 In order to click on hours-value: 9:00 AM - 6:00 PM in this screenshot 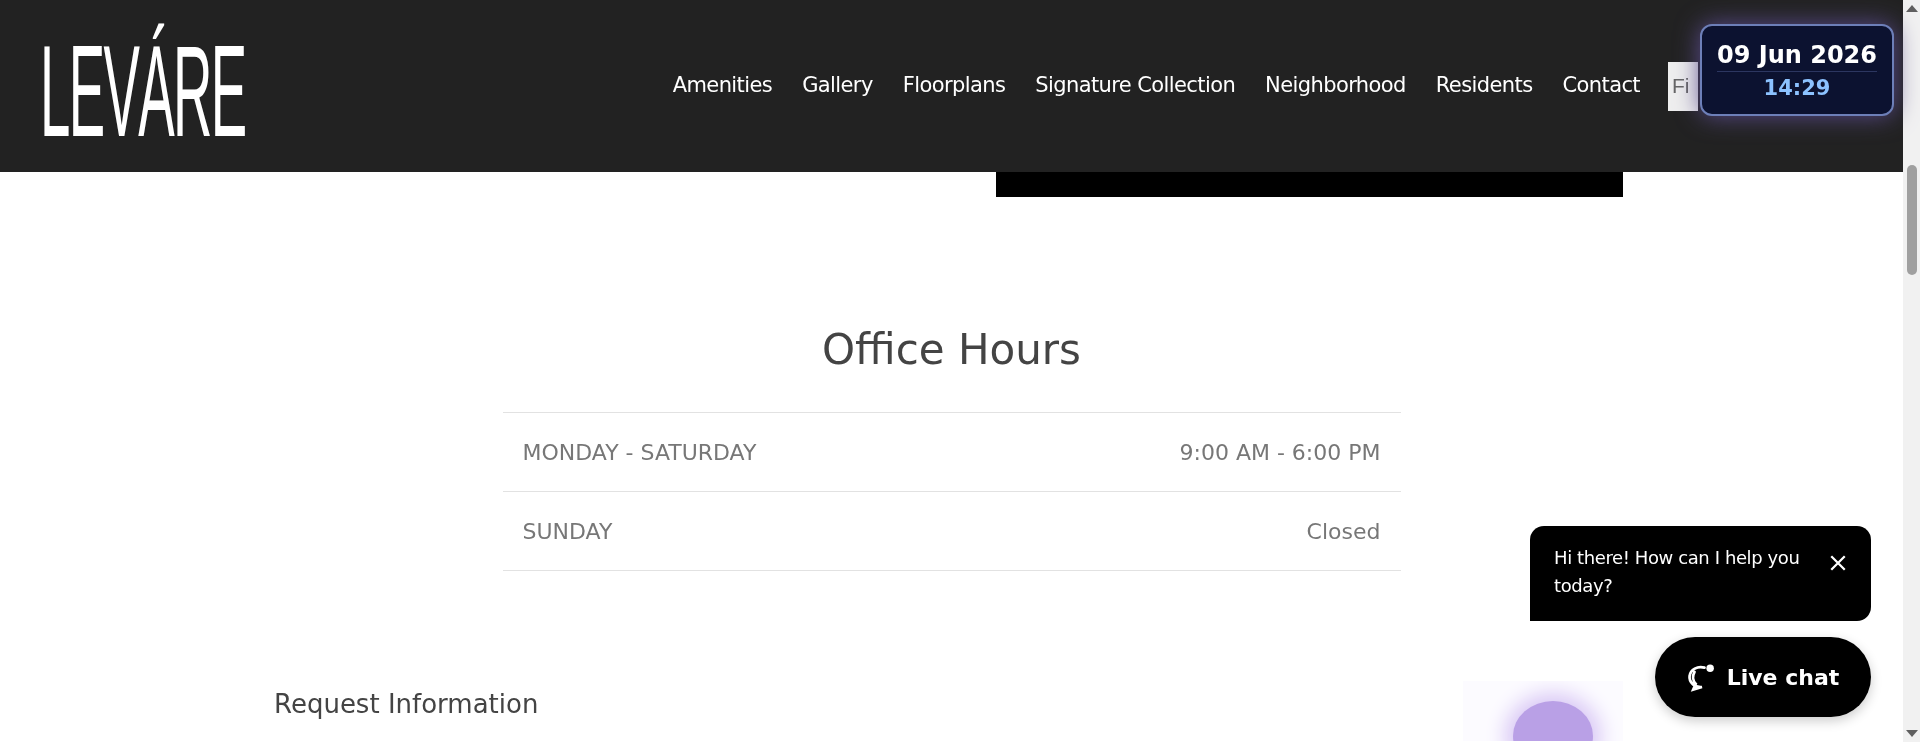, I will do `click(1280, 452)`.